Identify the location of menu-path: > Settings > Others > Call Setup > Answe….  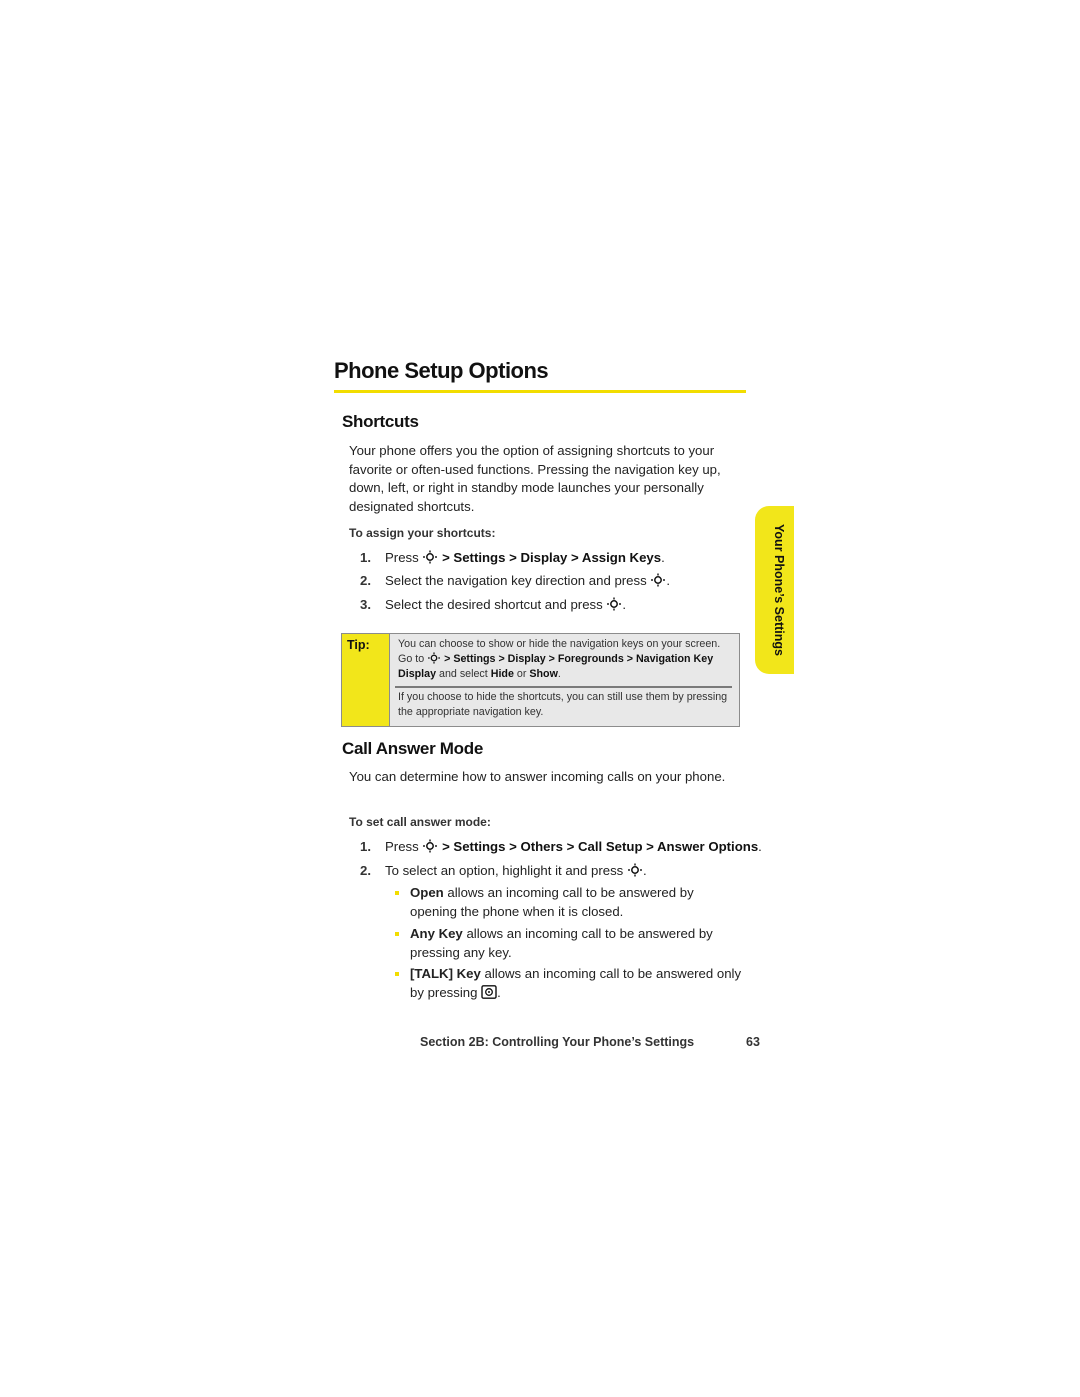
(600, 846).